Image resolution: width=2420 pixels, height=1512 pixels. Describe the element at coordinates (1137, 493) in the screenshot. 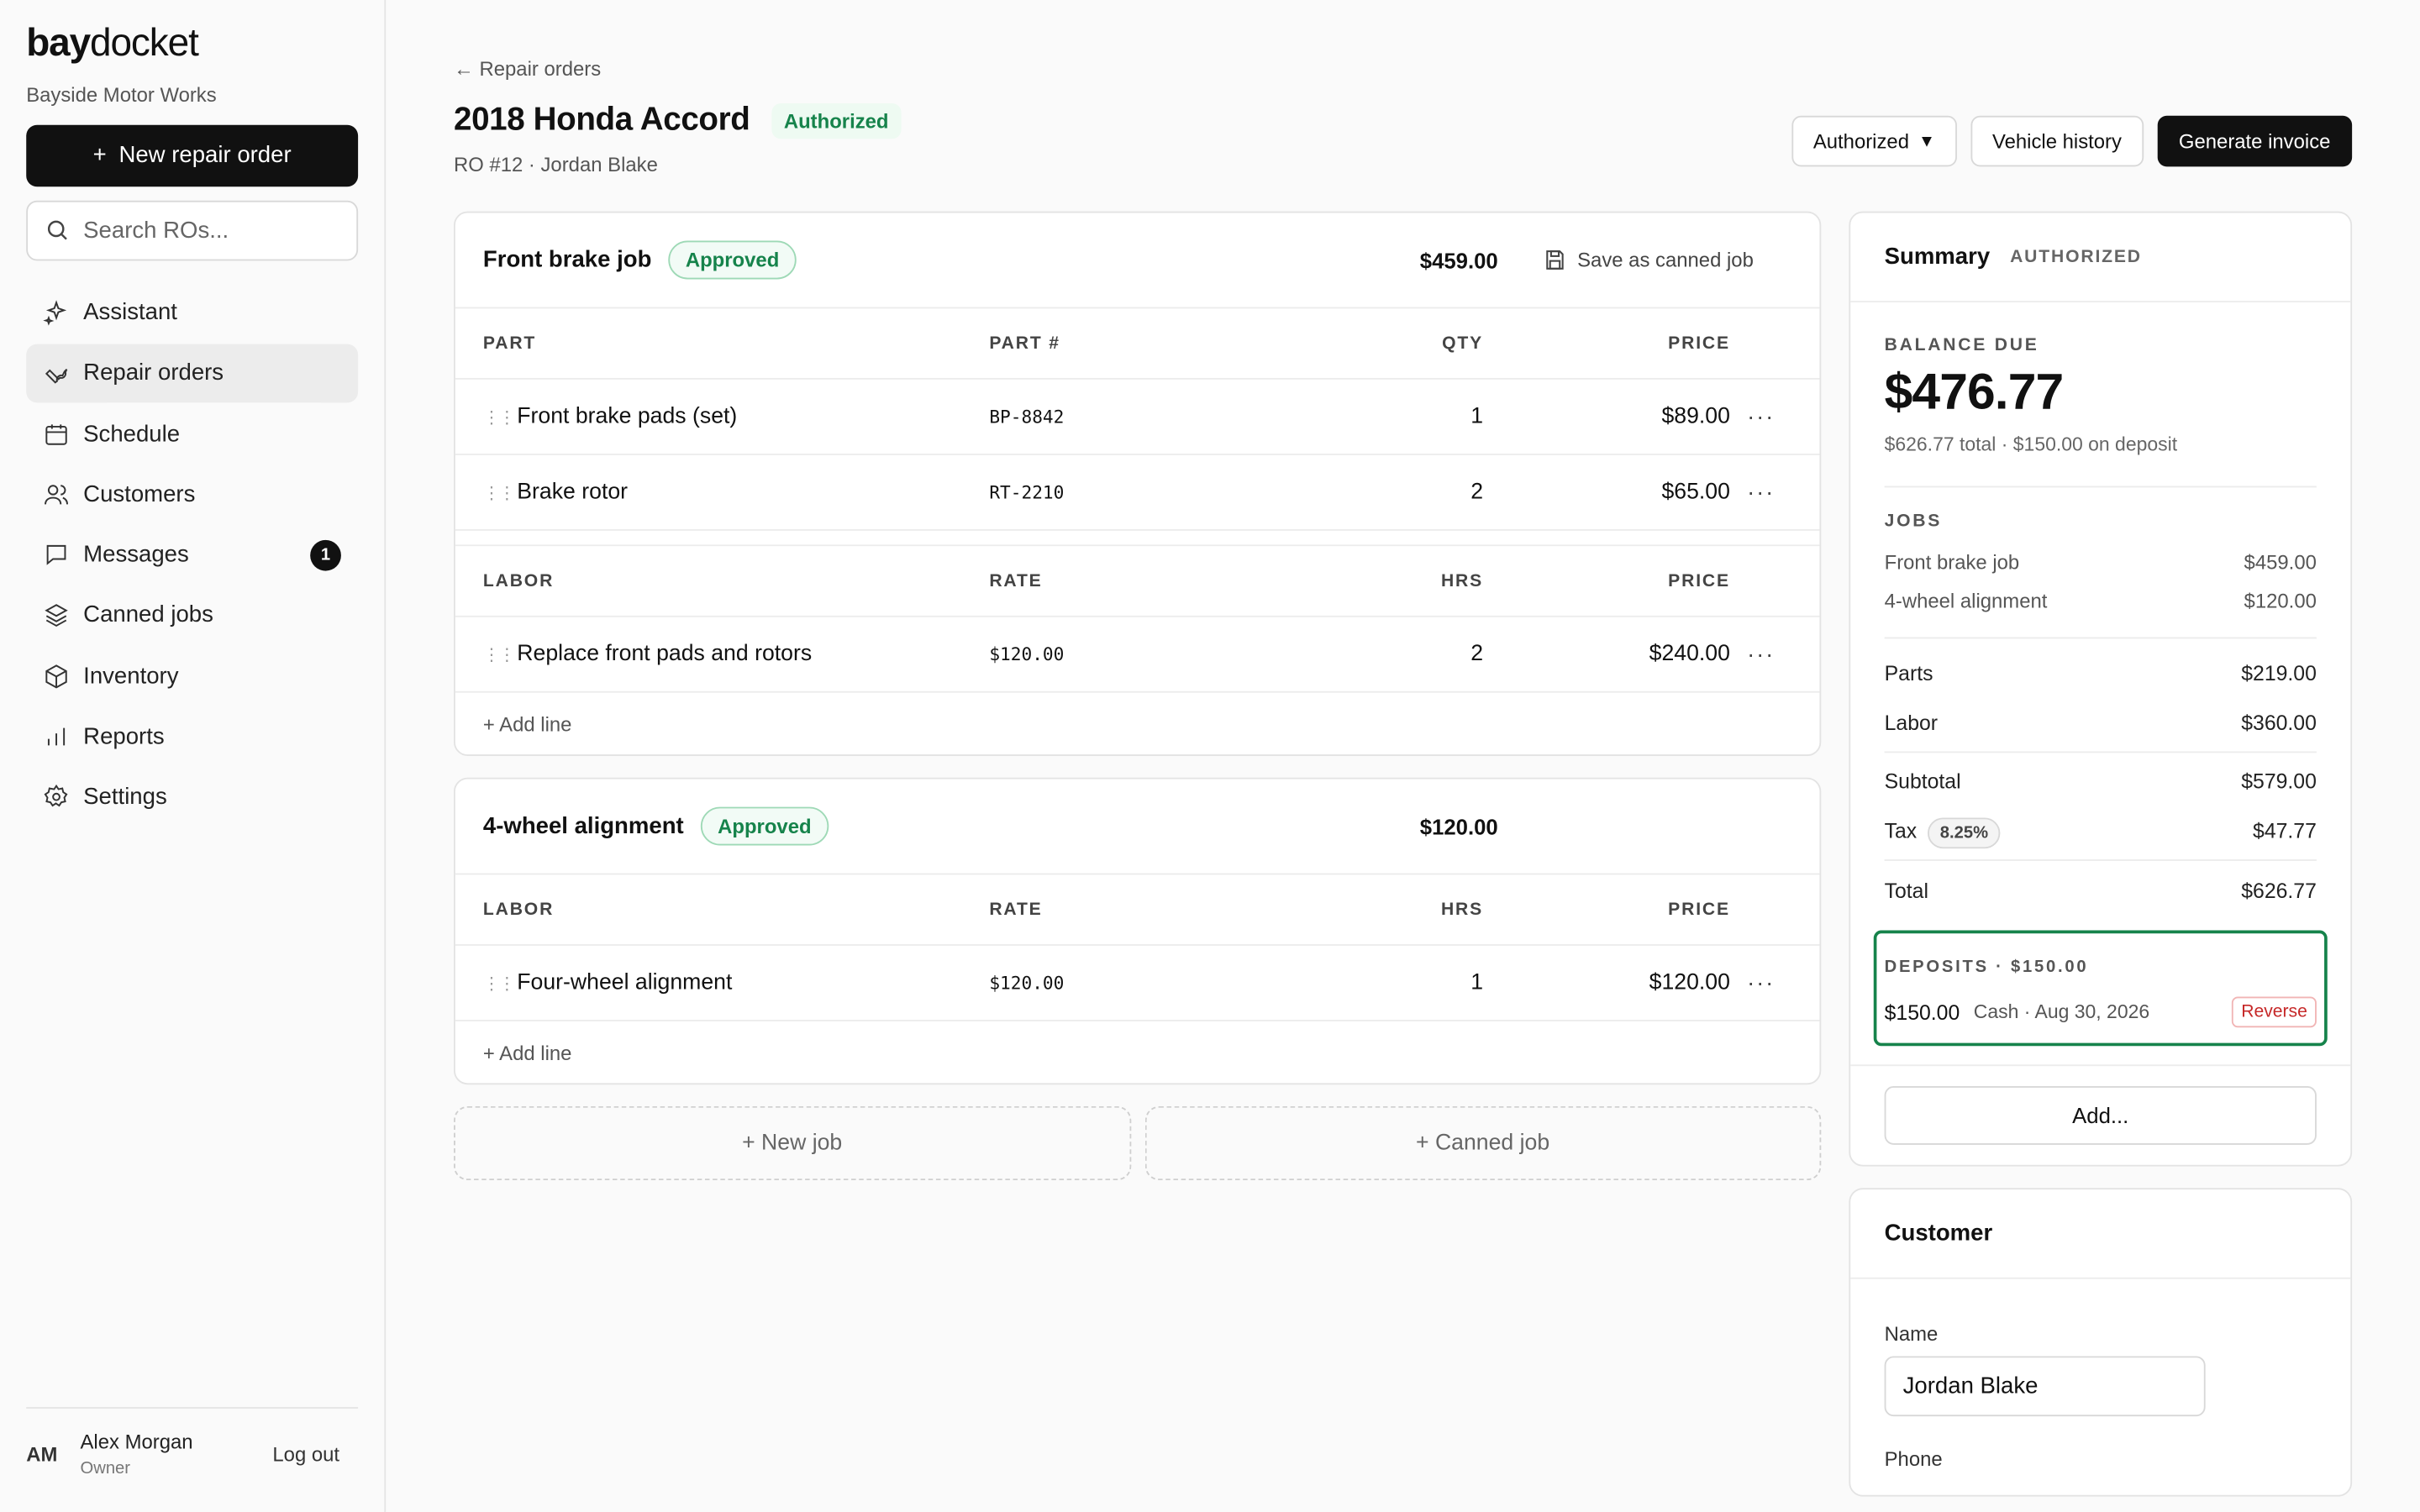

I see `table-row: ⋮⋮ Brake rotor RT-2210 2 $65.00 ···` at that location.